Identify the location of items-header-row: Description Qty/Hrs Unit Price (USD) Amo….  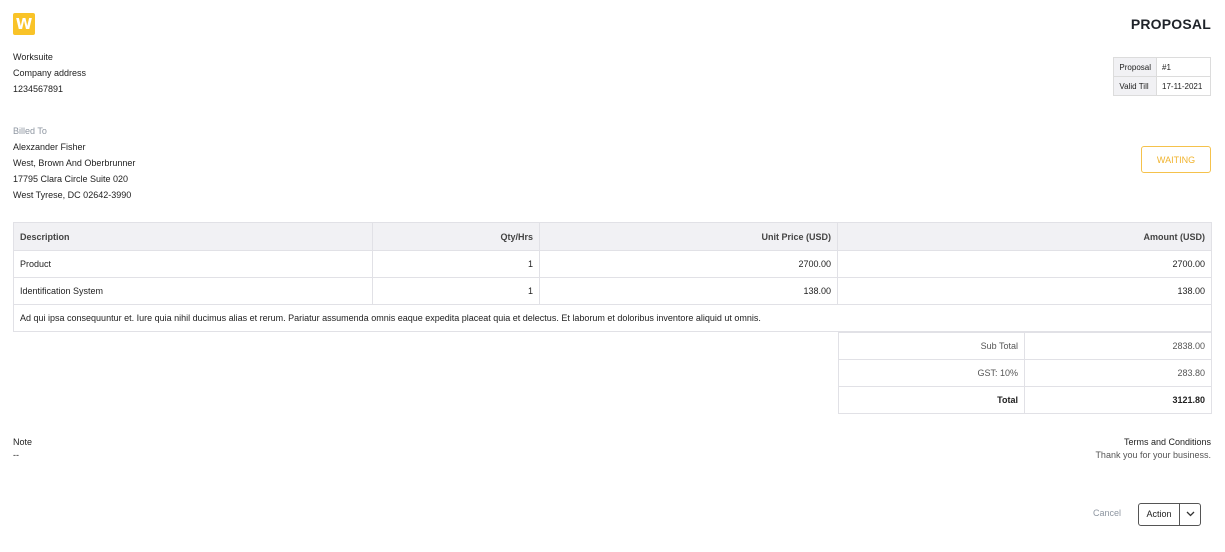
(612, 236).